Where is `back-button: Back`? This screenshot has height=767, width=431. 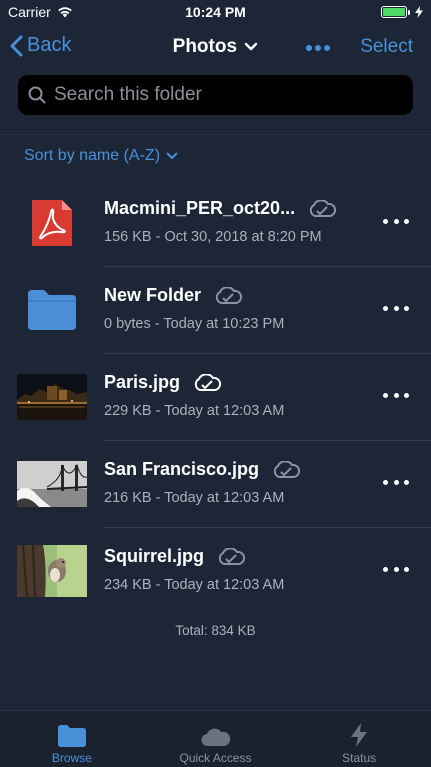
back-button: Back is located at coordinates (40, 45).